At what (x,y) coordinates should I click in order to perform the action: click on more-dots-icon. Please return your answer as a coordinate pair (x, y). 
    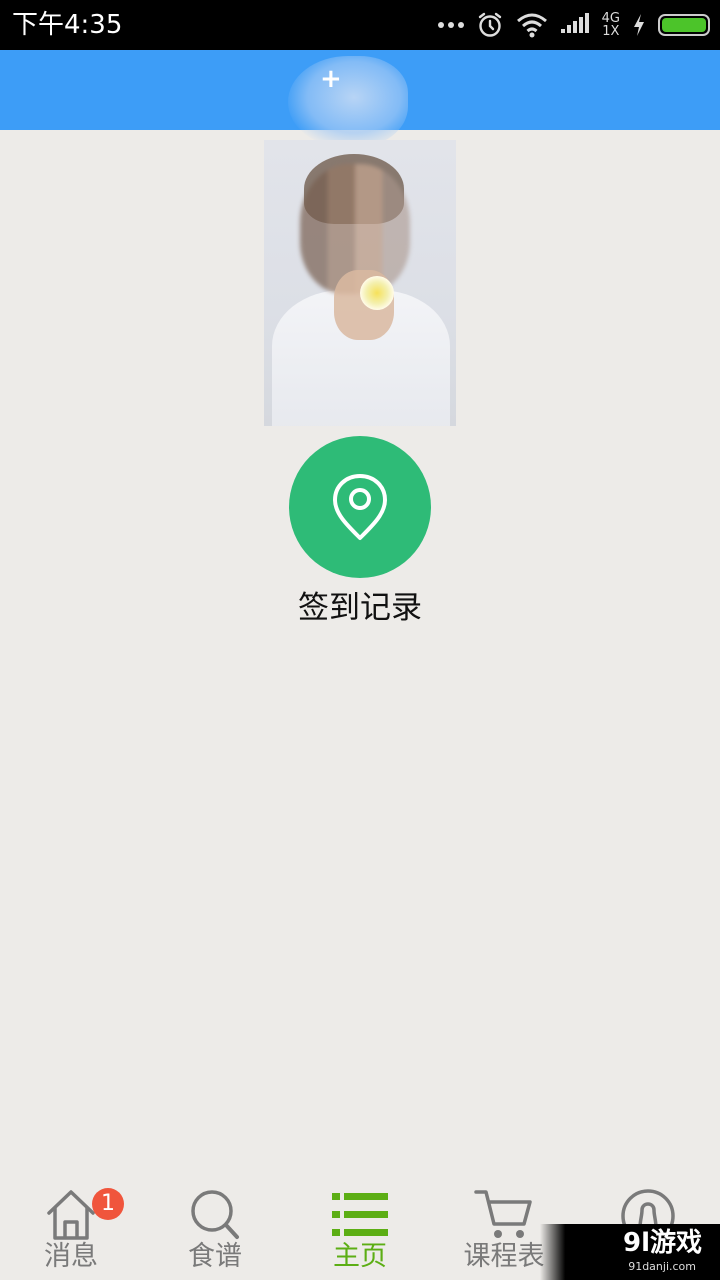
    Looking at the image, I should click on (450, 25).